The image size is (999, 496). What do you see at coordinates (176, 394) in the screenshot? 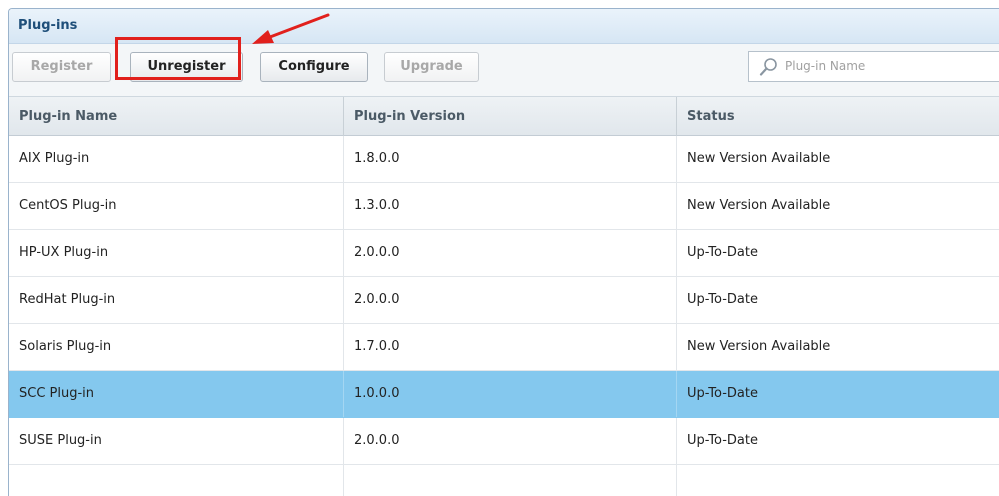
I see `cell-plugin-name: SCC Plug-in` at bounding box center [176, 394].